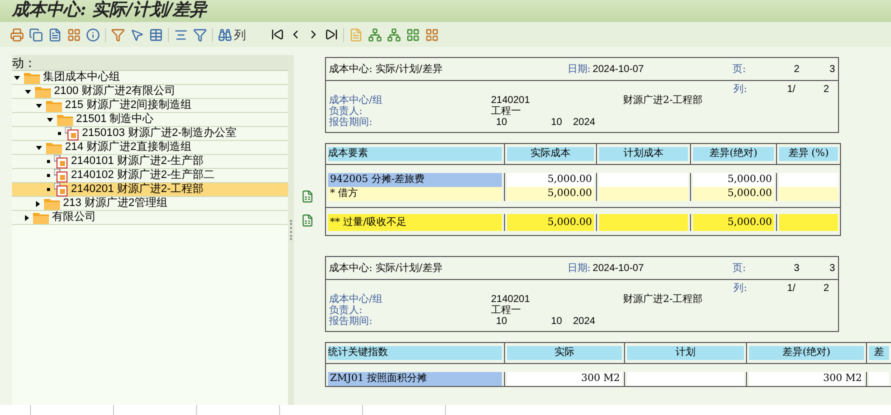 This screenshot has width=891, height=415. I want to click on tree-node: 有限公司, so click(150, 218).